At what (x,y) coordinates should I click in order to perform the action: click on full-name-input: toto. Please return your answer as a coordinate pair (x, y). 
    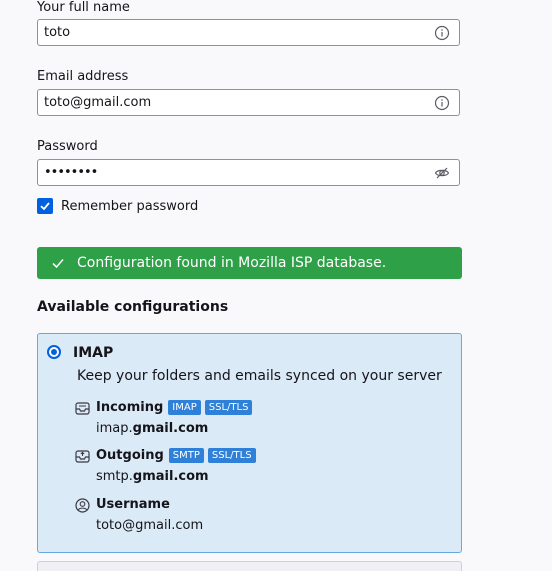
    Looking at the image, I should click on (248, 32).